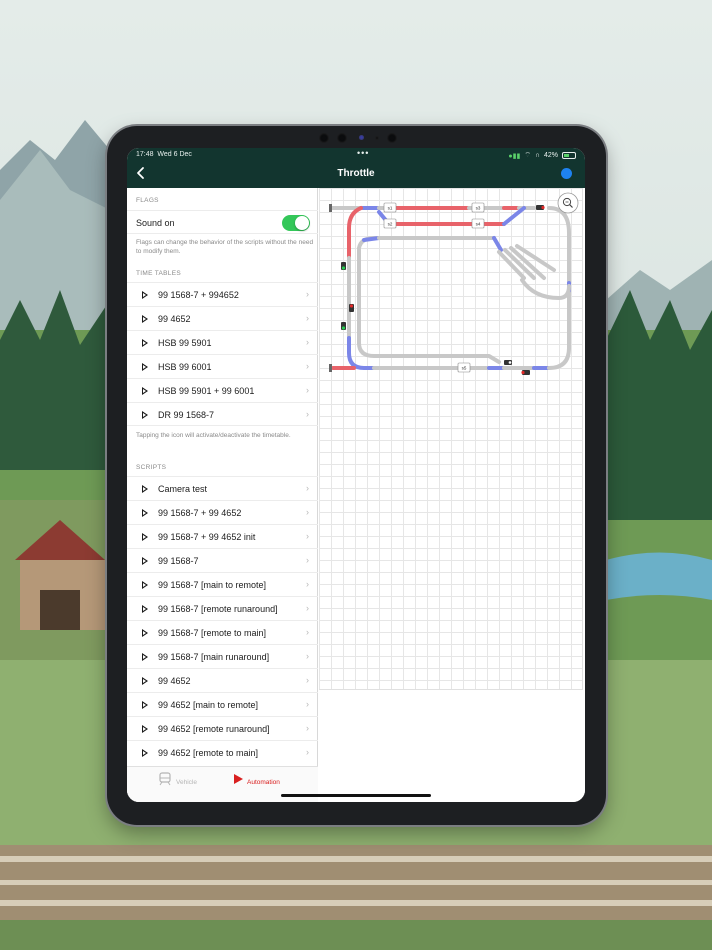 This screenshot has width=712, height=950. I want to click on tab-vehicle-label: Vehicle, so click(186, 782).